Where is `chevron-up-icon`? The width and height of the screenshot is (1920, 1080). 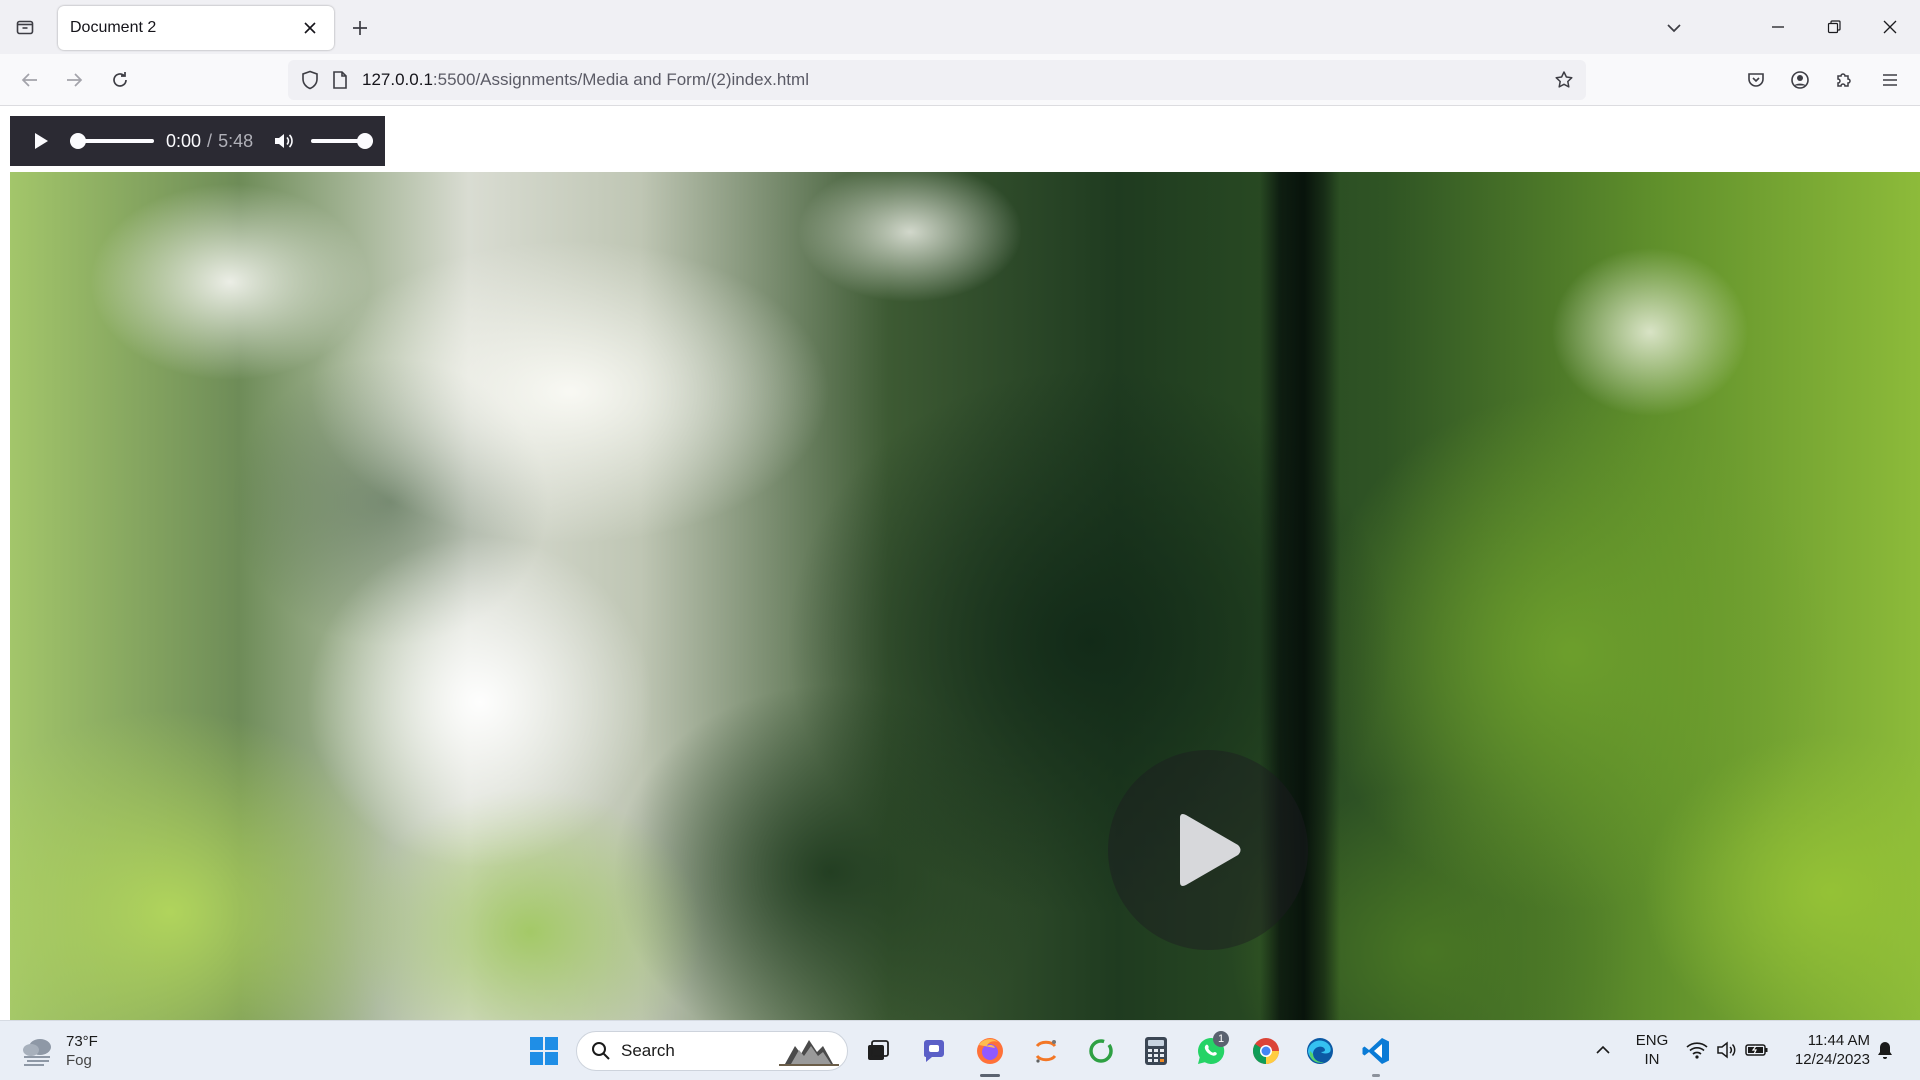 chevron-up-icon is located at coordinates (1603, 1049).